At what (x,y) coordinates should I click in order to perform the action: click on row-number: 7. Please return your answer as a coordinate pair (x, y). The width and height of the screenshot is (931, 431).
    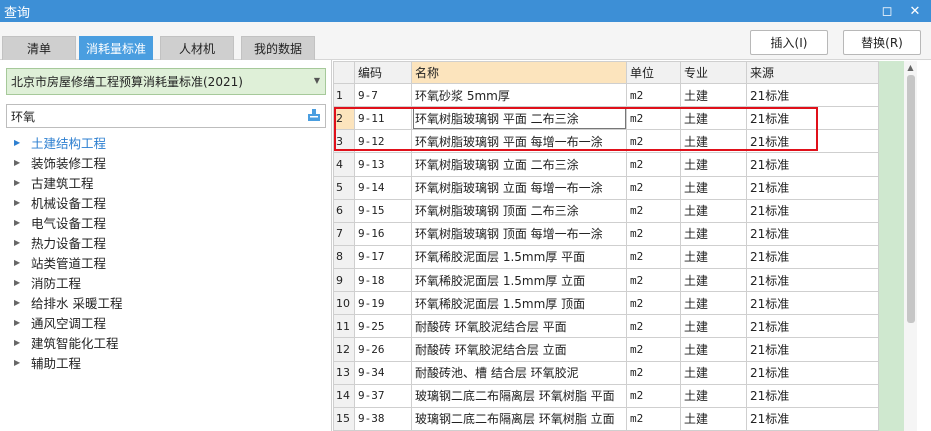
    Looking at the image, I should click on (344, 233).